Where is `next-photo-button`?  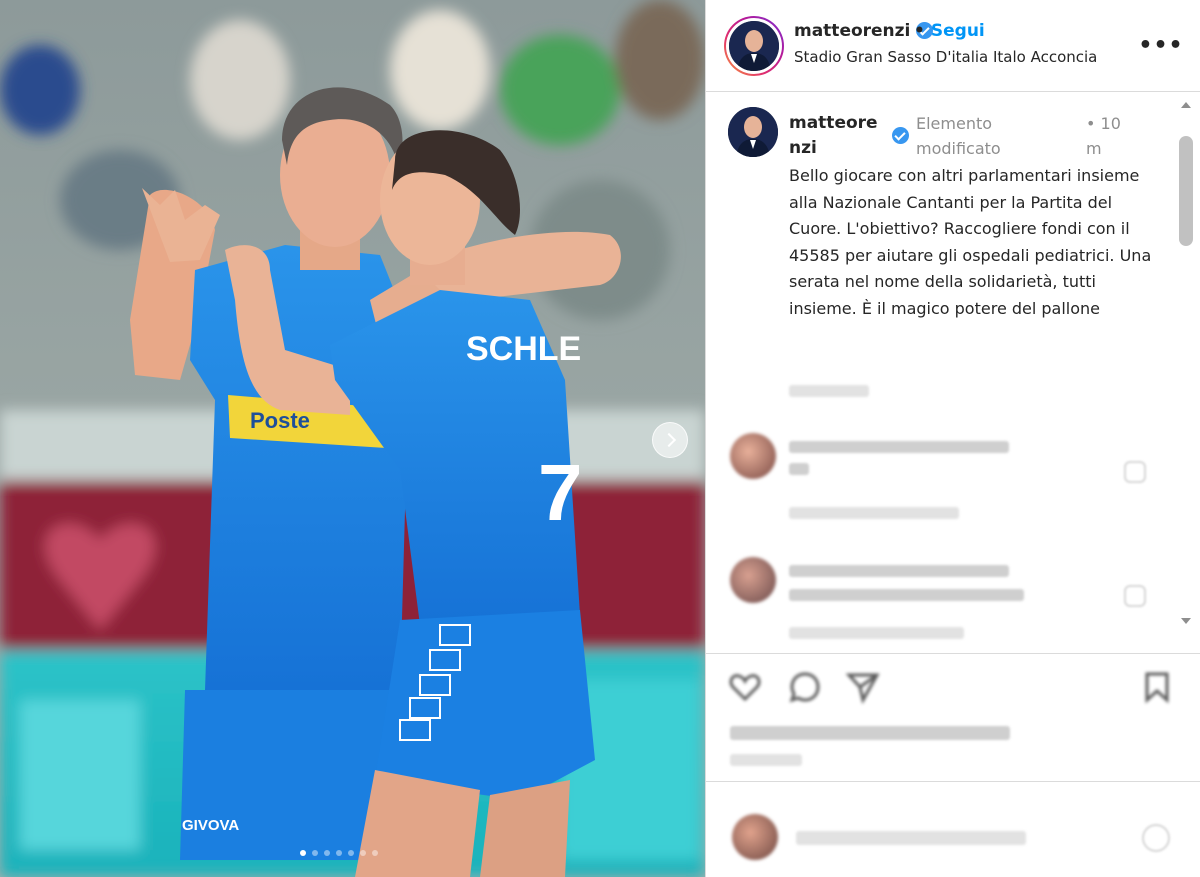
next-photo-button is located at coordinates (670, 440).